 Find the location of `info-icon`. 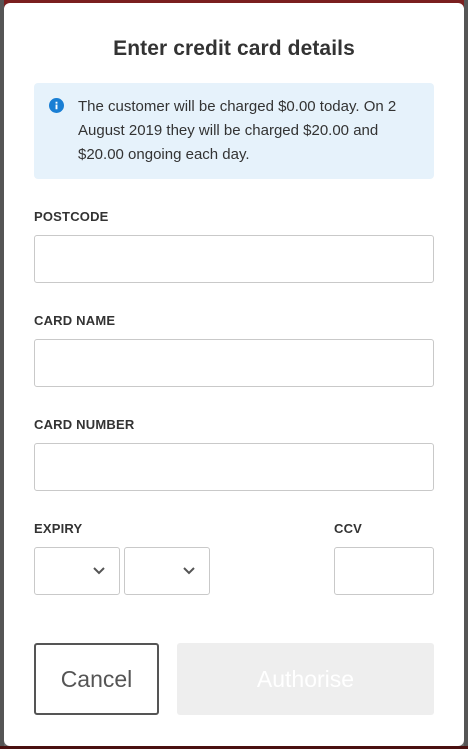

info-icon is located at coordinates (56, 105).